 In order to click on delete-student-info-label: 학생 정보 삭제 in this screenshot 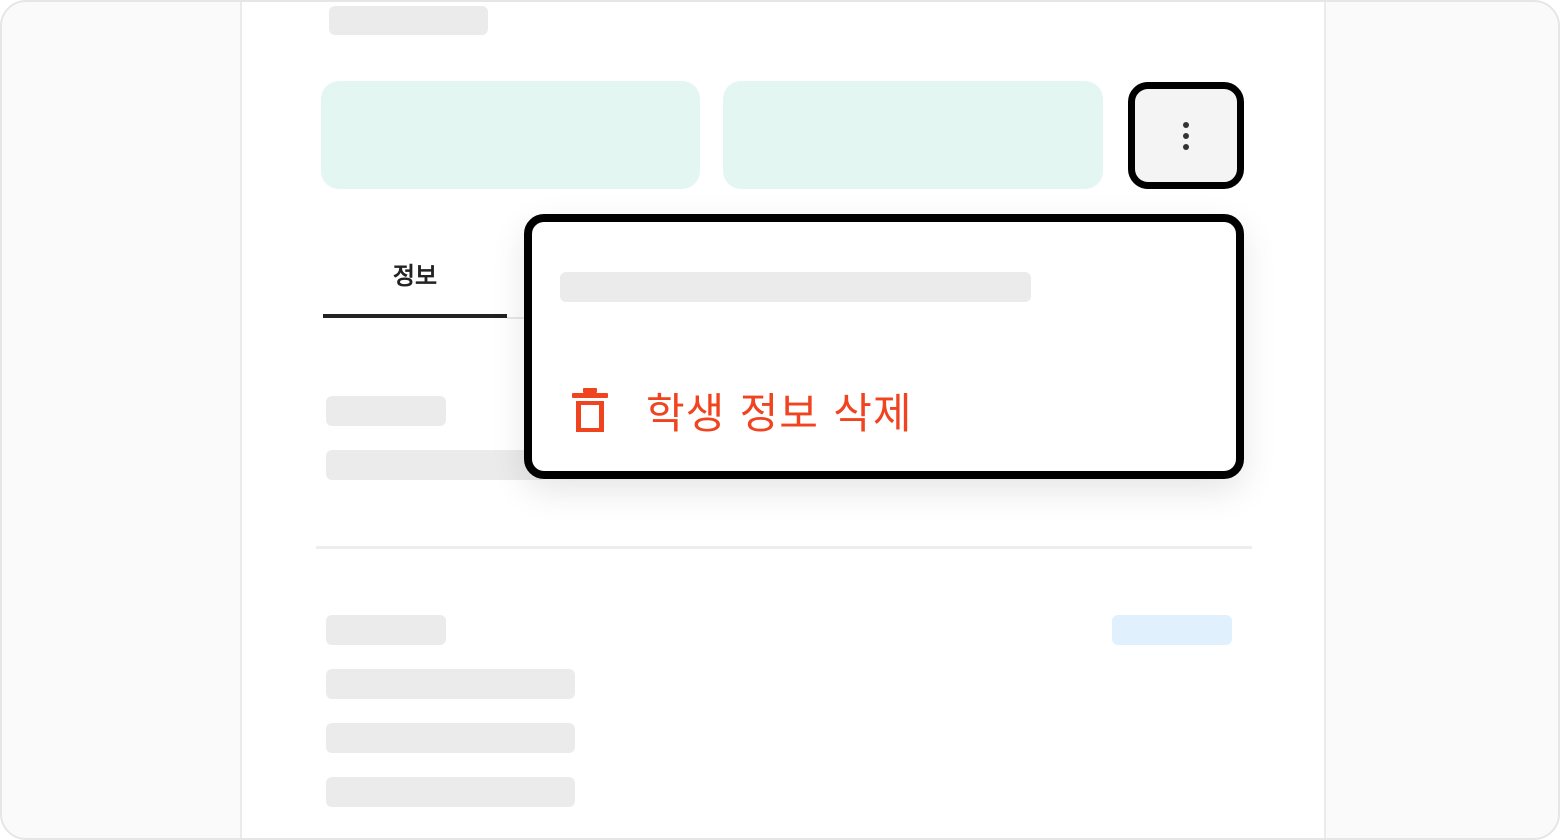, I will do `click(779, 413)`.